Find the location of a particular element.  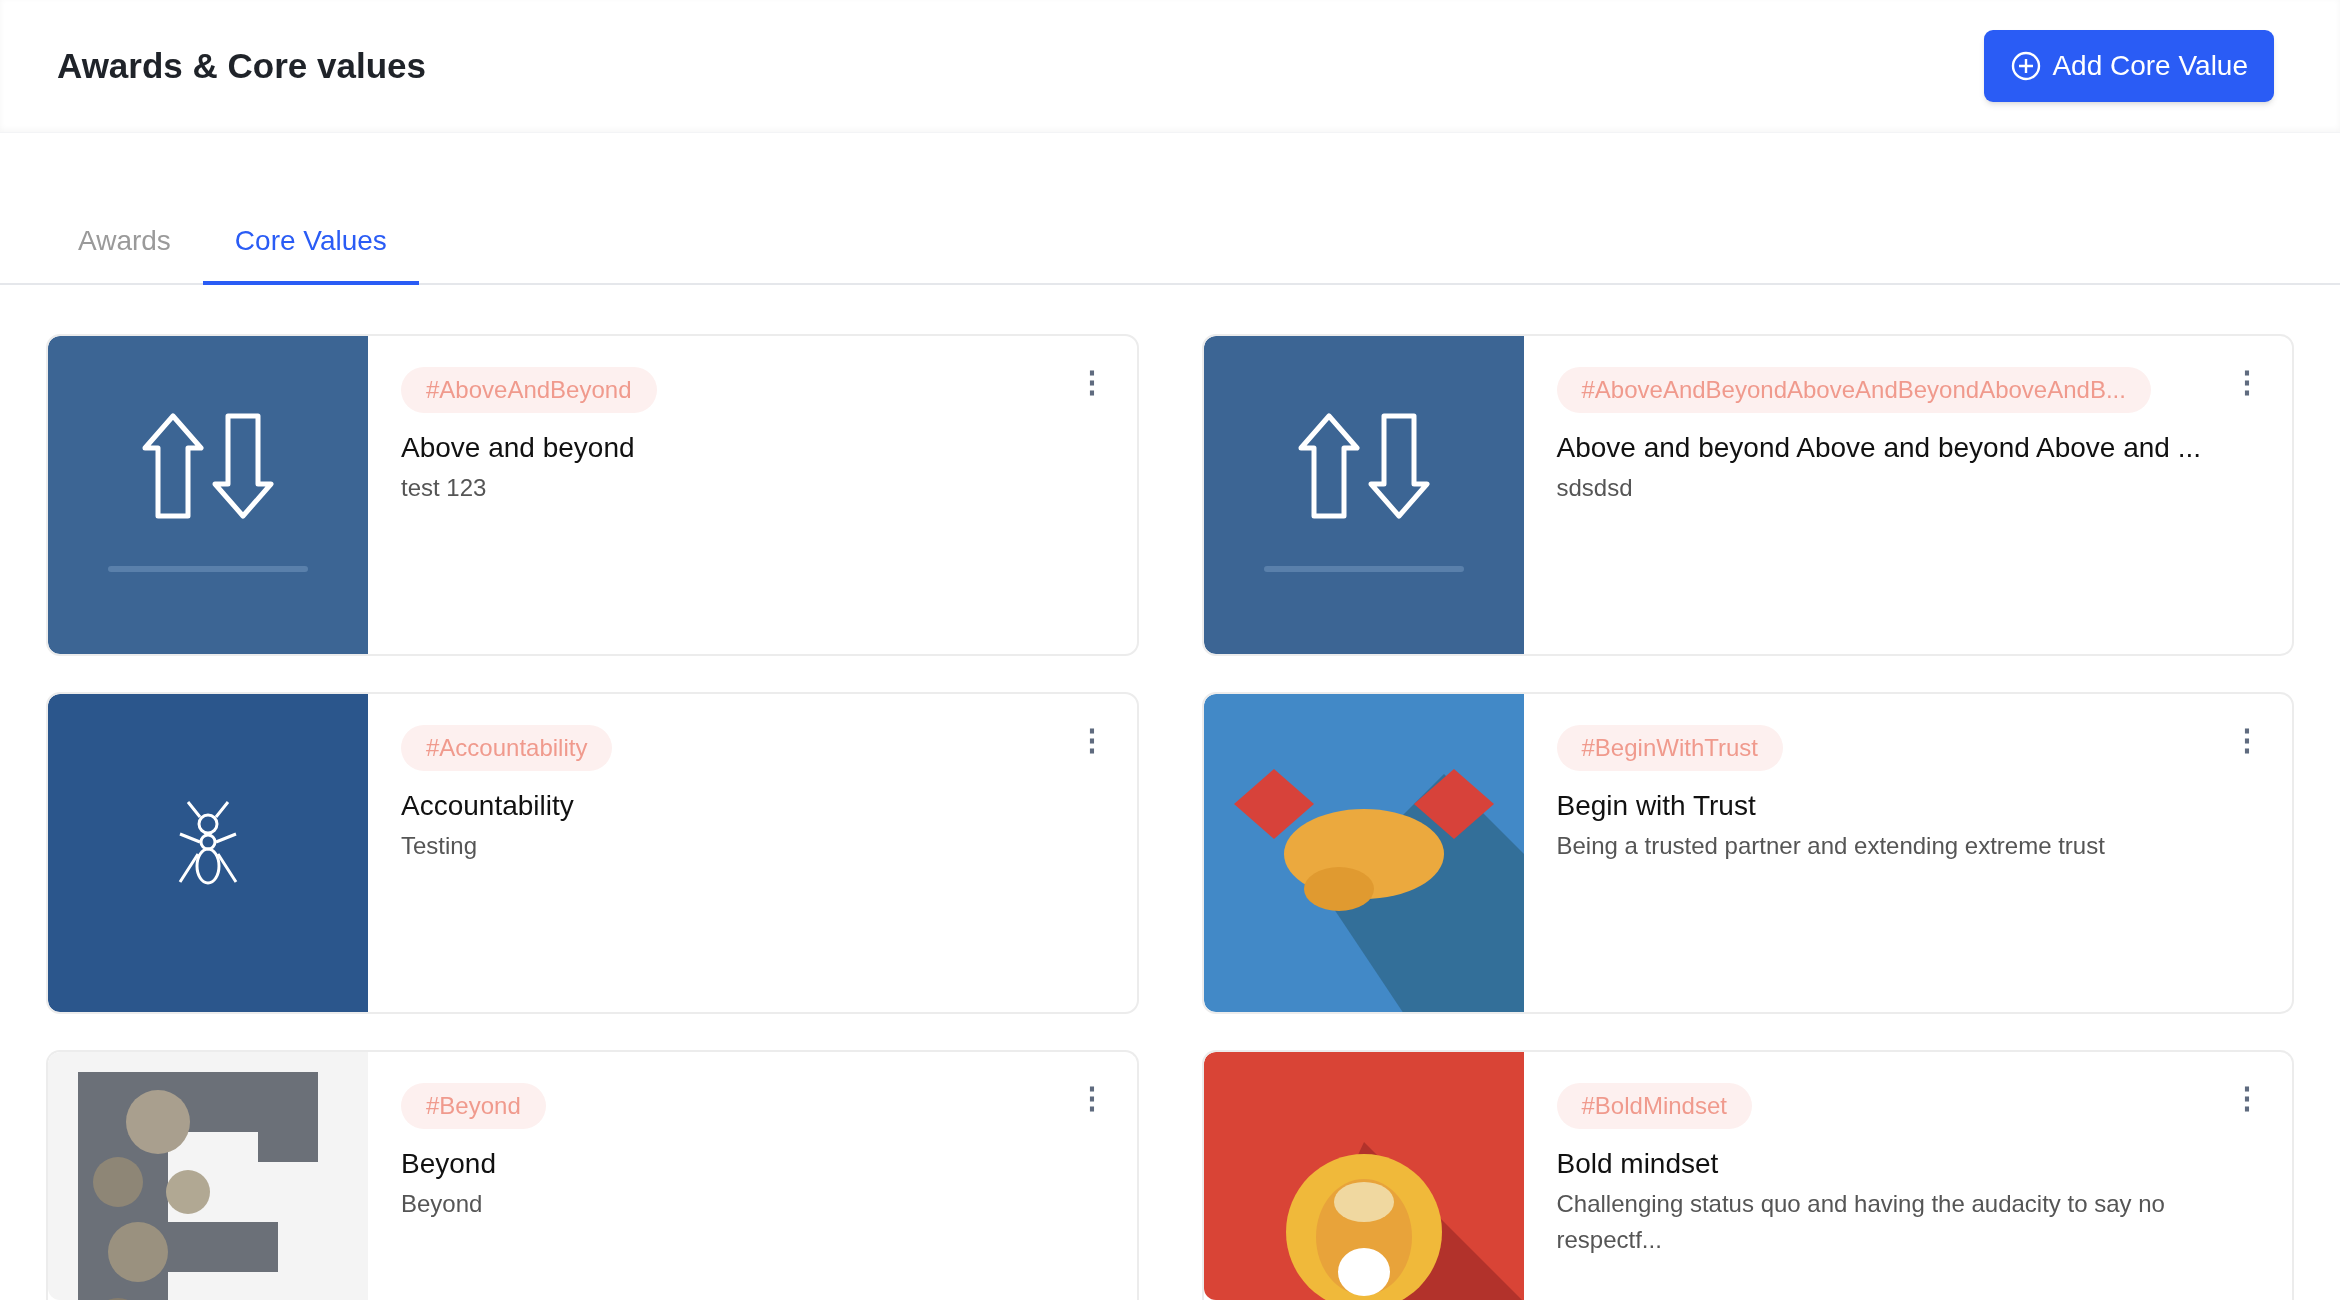

hashtag-tag: #BeginWithTrust is located at coordinates (1669, 748).